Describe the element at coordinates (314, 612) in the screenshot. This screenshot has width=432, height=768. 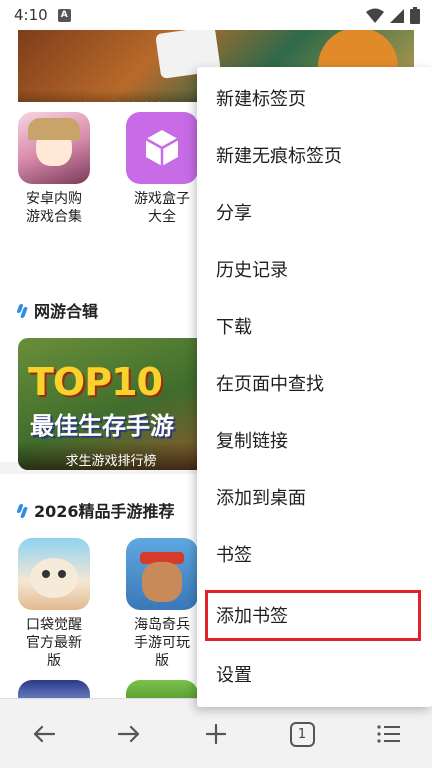
I see `menu-item-add-bookmark: 添加书签` at that location.